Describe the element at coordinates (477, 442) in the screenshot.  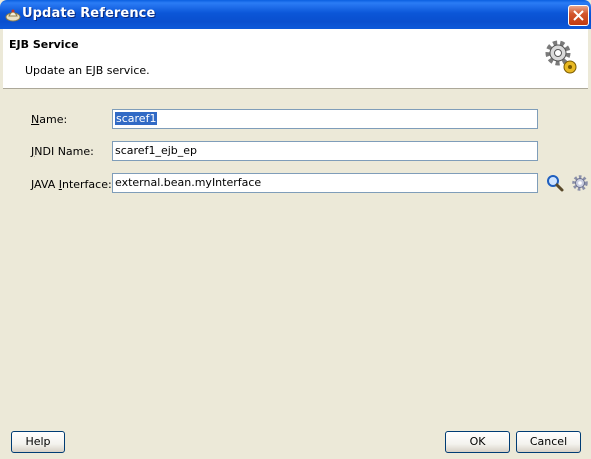
I see `ok-button: OK` at that location.